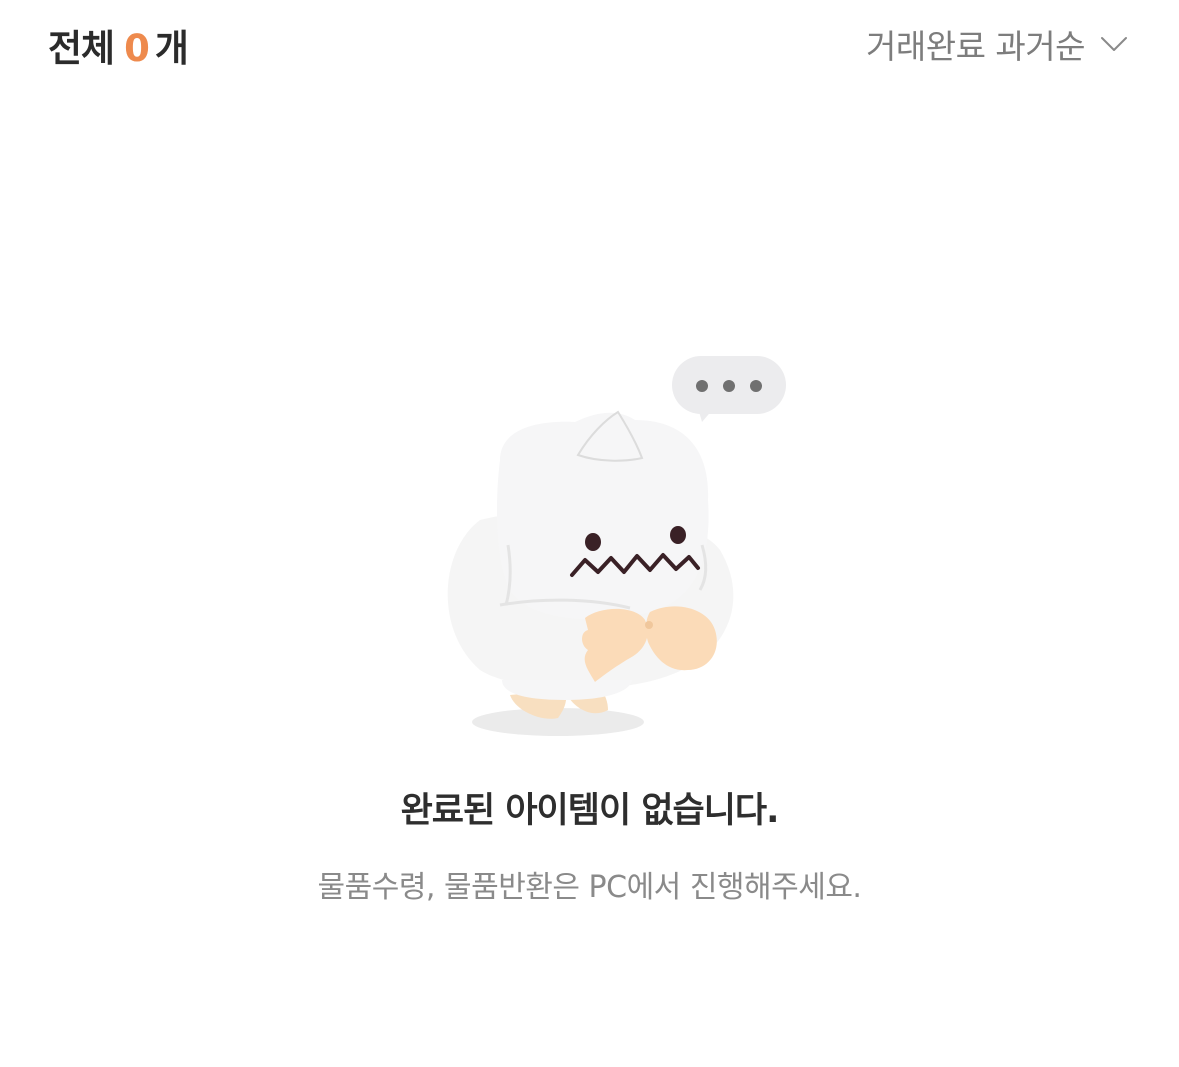 This screenshot has height=1067, width=1179. Describe the element at coordinates (81, 48) in the screenshot. I see `total-label: 전체` at that location.